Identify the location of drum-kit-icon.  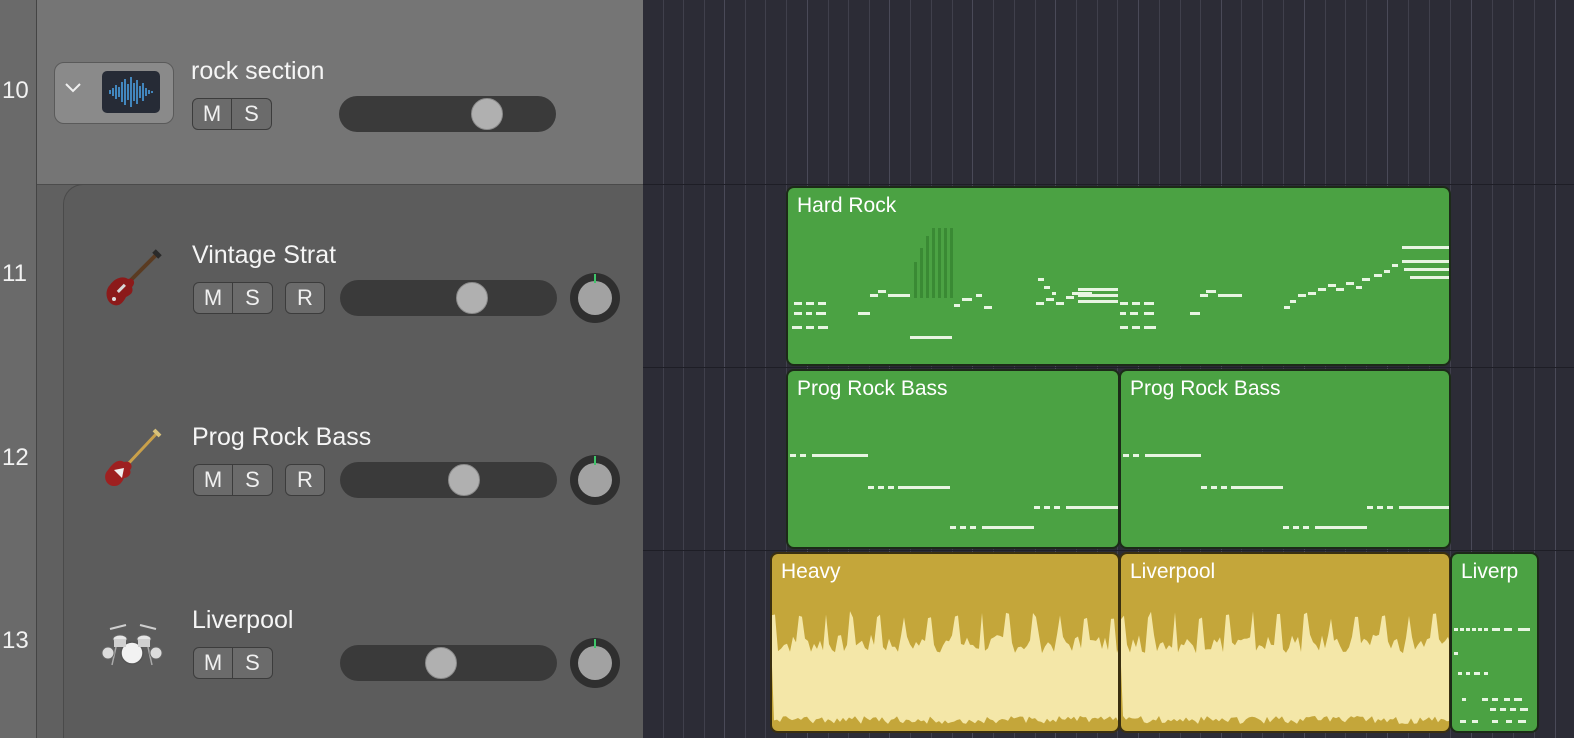
(132, 641).